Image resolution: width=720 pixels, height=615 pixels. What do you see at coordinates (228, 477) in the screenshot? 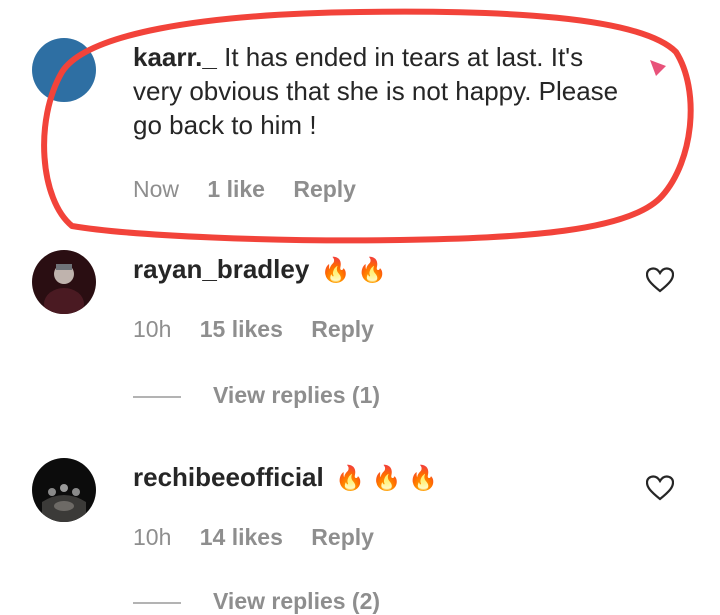
I see `username: rechibeeofficial` at bounding box center [228, 477].